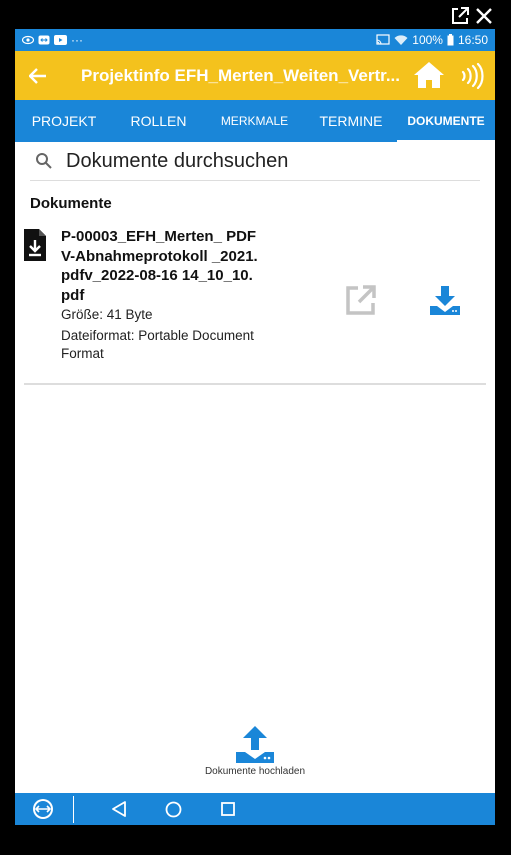  I want to click on search-icon, so click(44, 161).